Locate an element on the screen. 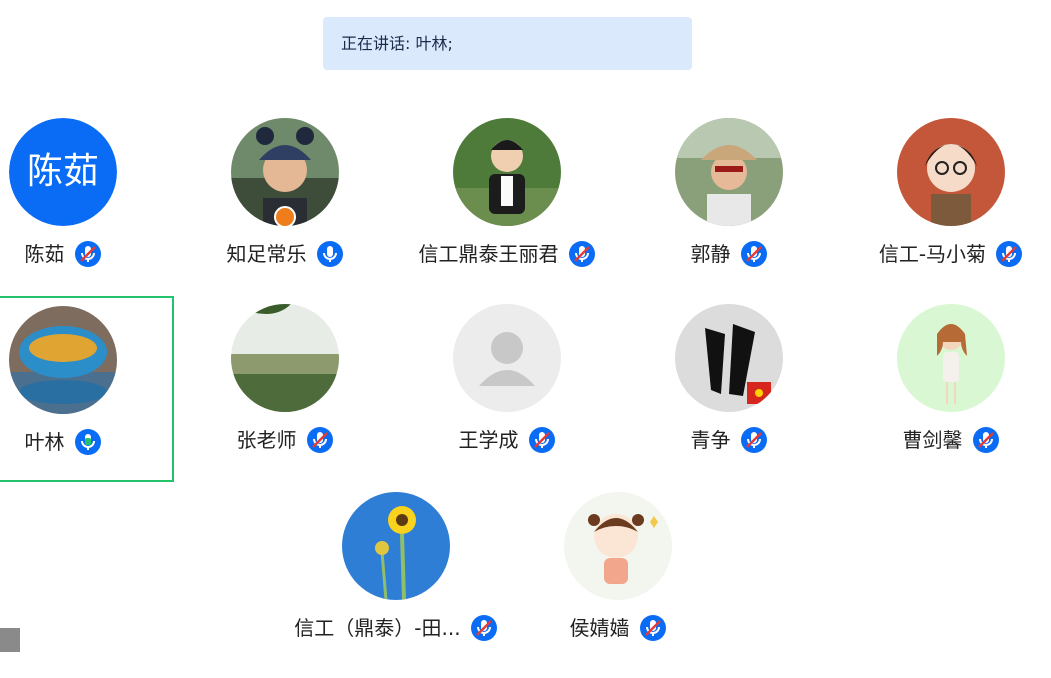 Image resolution: width=1051 pixels, height=678 pixels. participant-tile: 张老师 is located at coordinates (285, 397).